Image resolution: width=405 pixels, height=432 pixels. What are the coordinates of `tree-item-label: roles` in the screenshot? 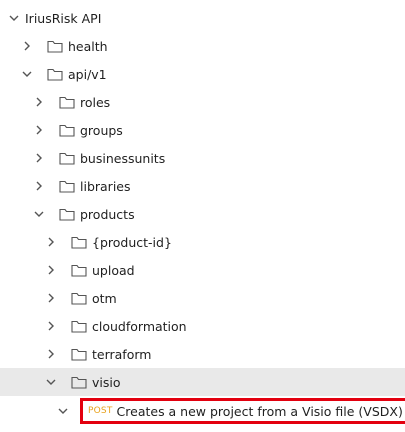 It's located at (95, 102).